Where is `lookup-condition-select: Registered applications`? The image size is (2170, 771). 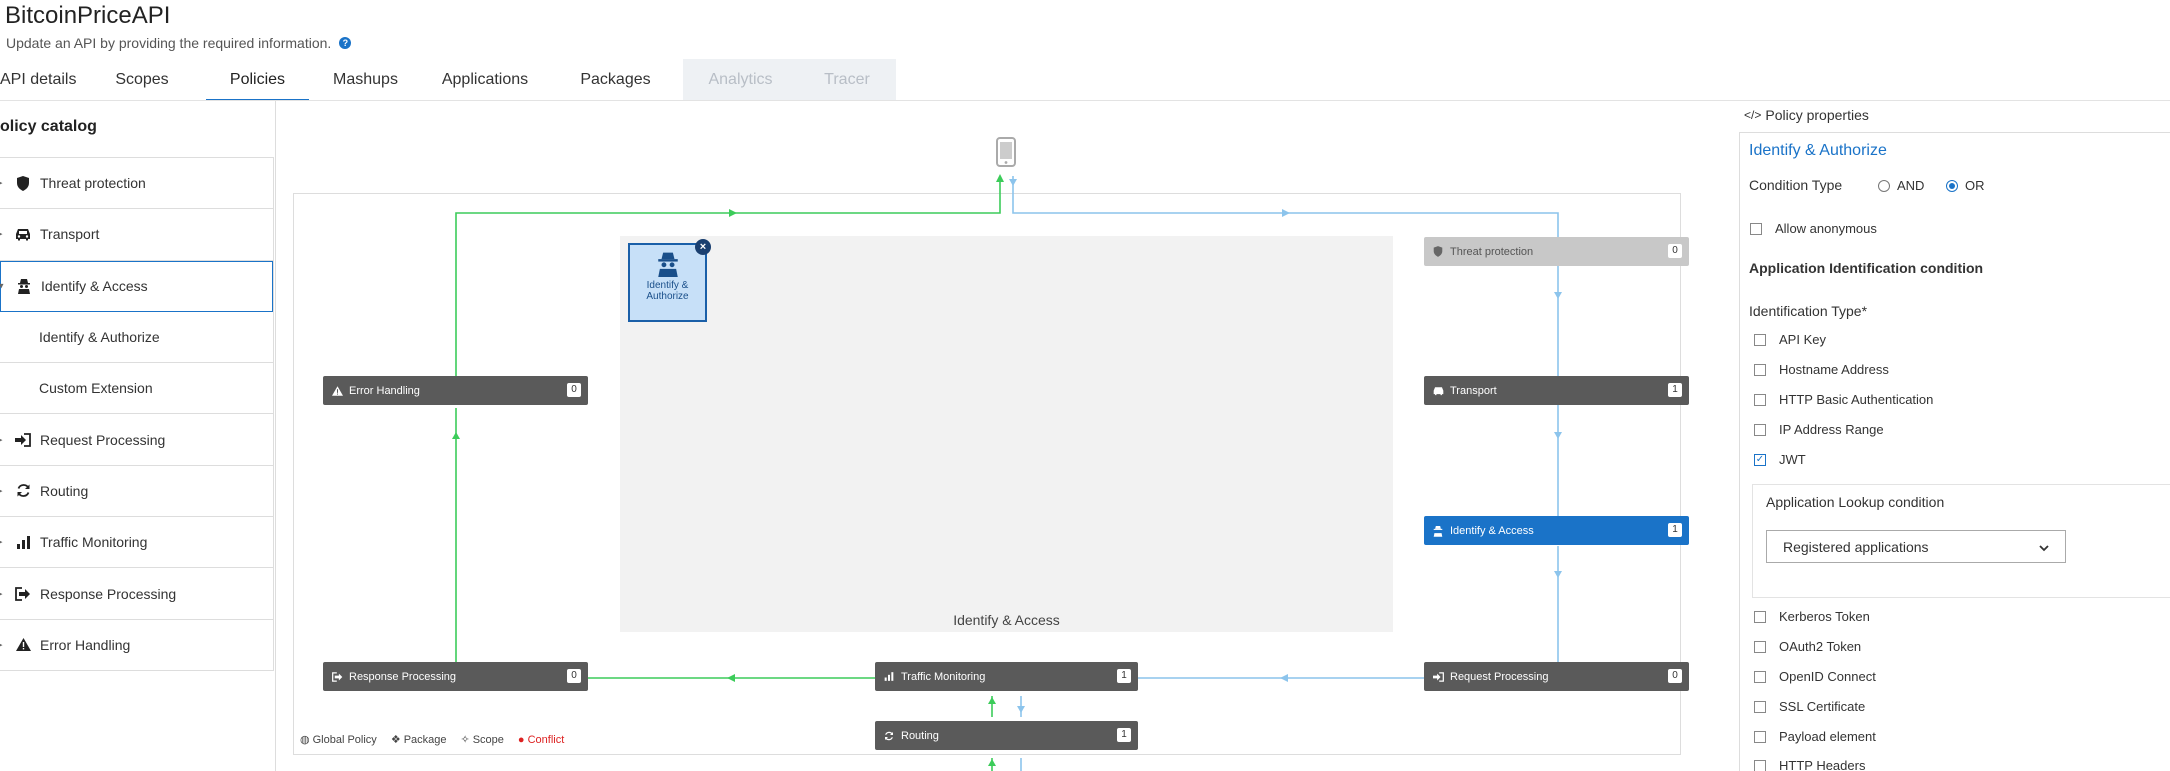
lookup-condition-select: Registered applications is located at coordinates (1916, 546).